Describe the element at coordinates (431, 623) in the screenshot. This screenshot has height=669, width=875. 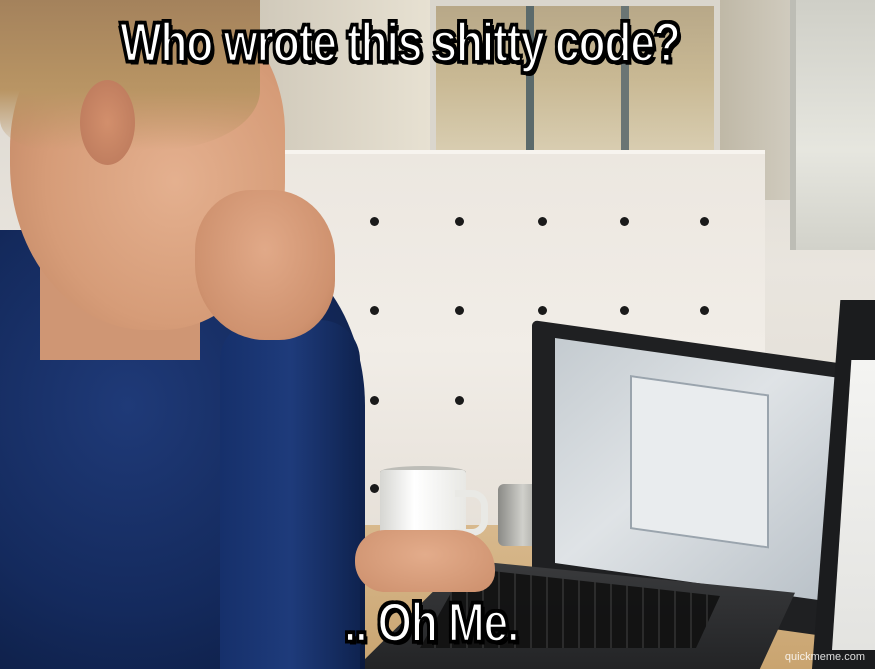
I see `meme-bottom-caption: .. Oh Me.` at that location.